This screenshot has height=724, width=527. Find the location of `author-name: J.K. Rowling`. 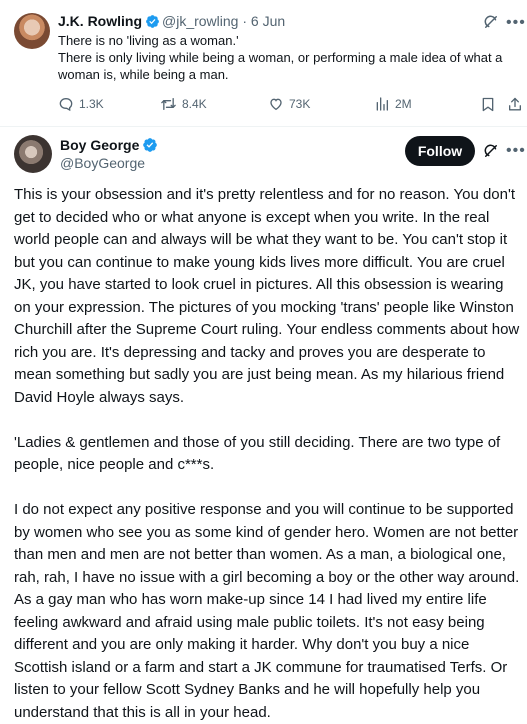

author-name: J.K. Rowling is located at coordinates (100, 21).